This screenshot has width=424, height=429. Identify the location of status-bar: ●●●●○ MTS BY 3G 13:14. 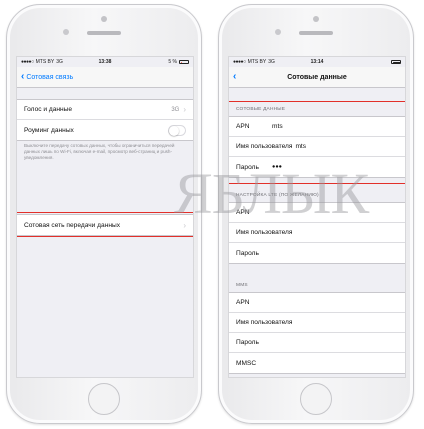
(317, 62).